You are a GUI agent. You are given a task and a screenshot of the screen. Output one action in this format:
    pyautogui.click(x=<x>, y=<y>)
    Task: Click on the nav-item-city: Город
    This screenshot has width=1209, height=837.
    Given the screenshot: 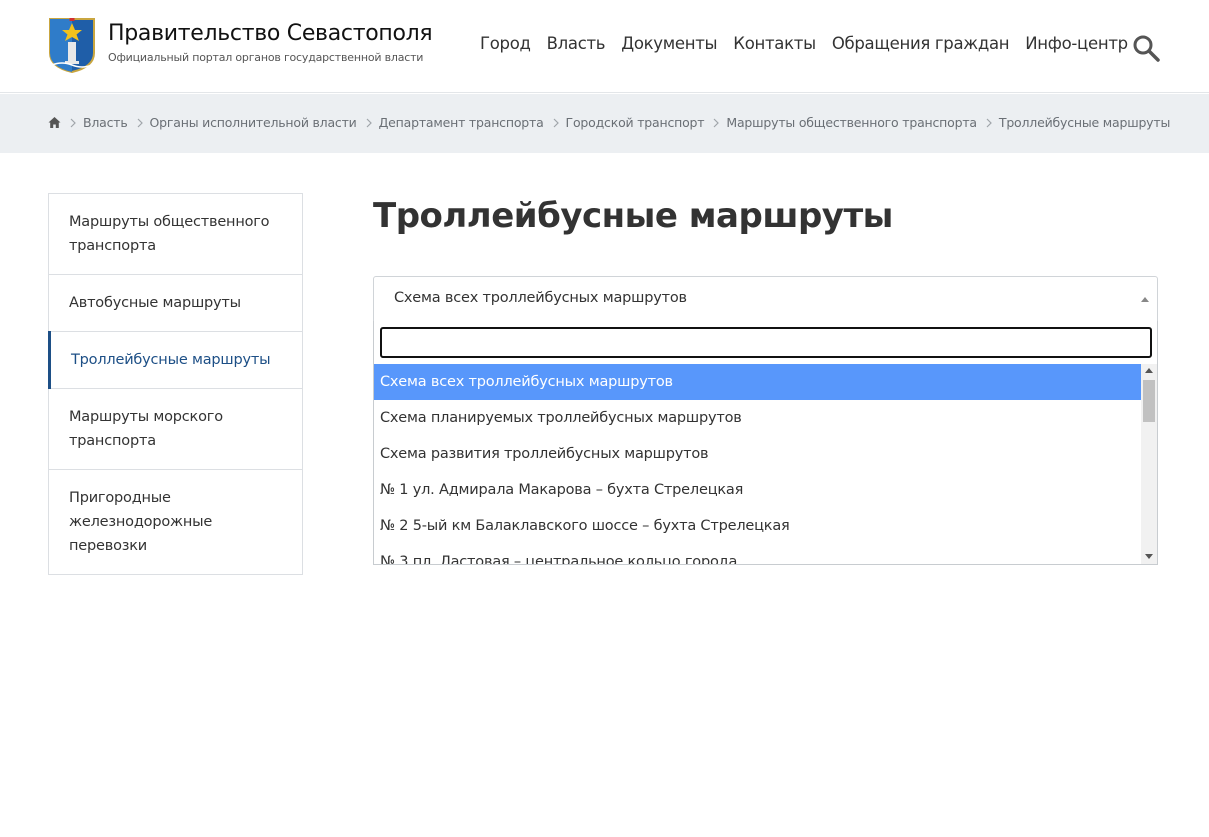 What is the action you would take?
    pyautogui.click(x=505, y=43)
    